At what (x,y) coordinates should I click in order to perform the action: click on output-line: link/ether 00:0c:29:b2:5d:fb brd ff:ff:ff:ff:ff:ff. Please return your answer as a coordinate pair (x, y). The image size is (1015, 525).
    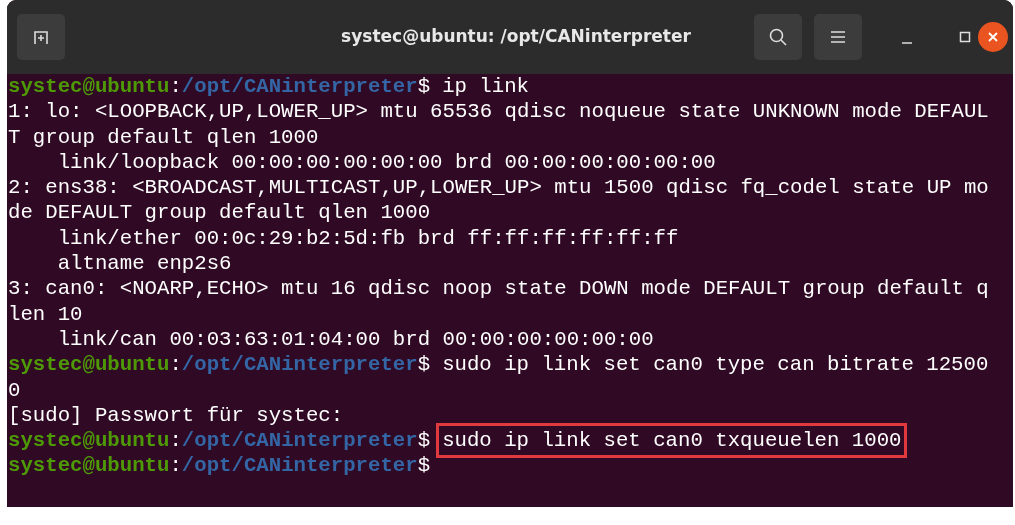
    Looking at the image, I should click on (367, 238).